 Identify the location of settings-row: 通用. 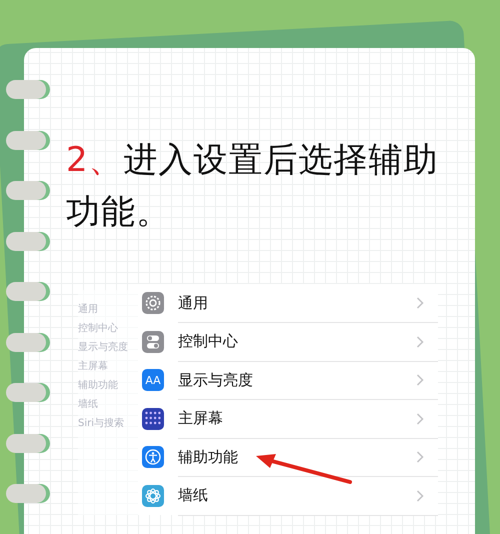
(288, 303).